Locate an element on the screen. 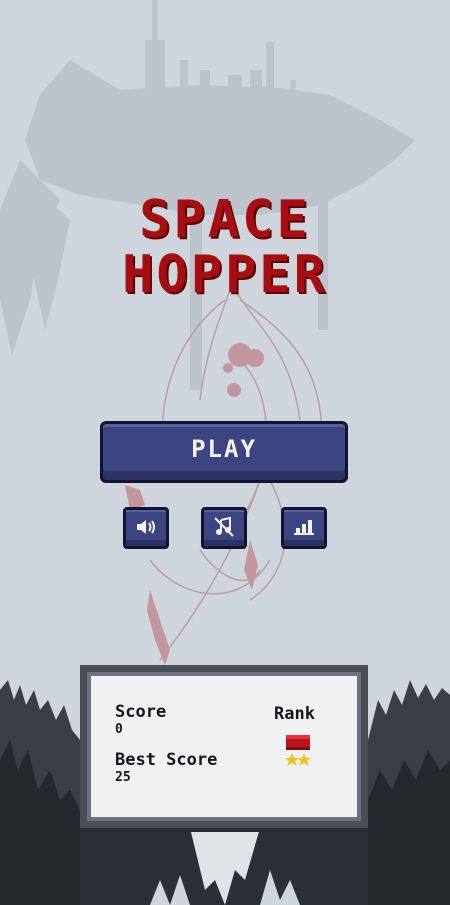 The image size is (450, 905). sound-toggle-button is located at coordinates (146, 528).